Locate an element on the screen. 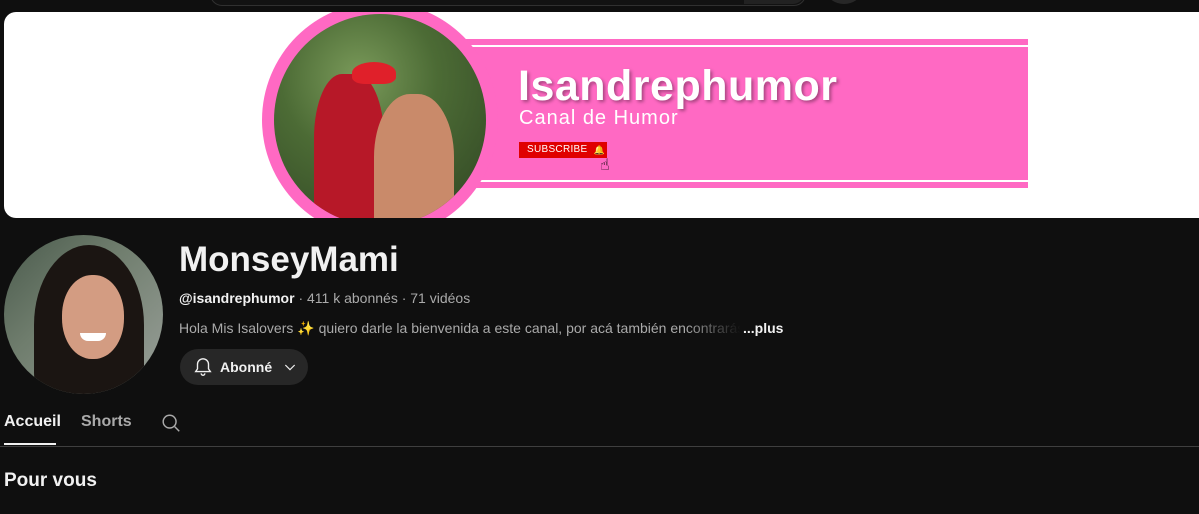  channel-stats: · 411 k abonnés · 71 vidéos is located at coordinates (382, 298).